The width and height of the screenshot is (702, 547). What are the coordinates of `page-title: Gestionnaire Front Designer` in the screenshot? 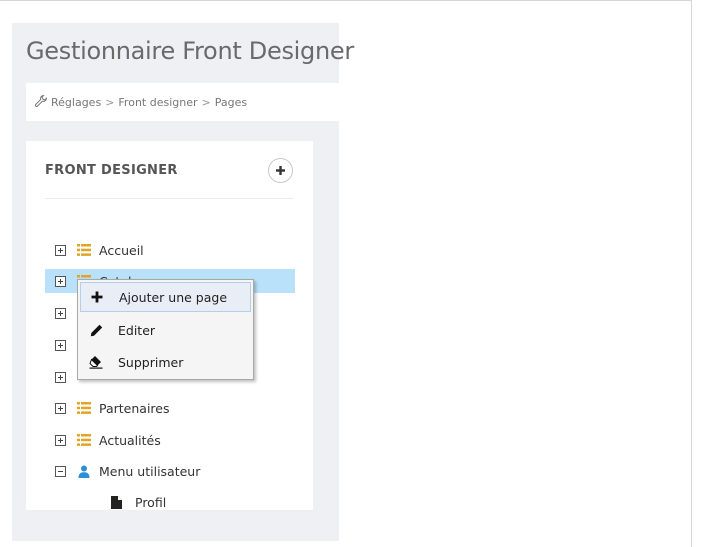 It's located at (190, 51).